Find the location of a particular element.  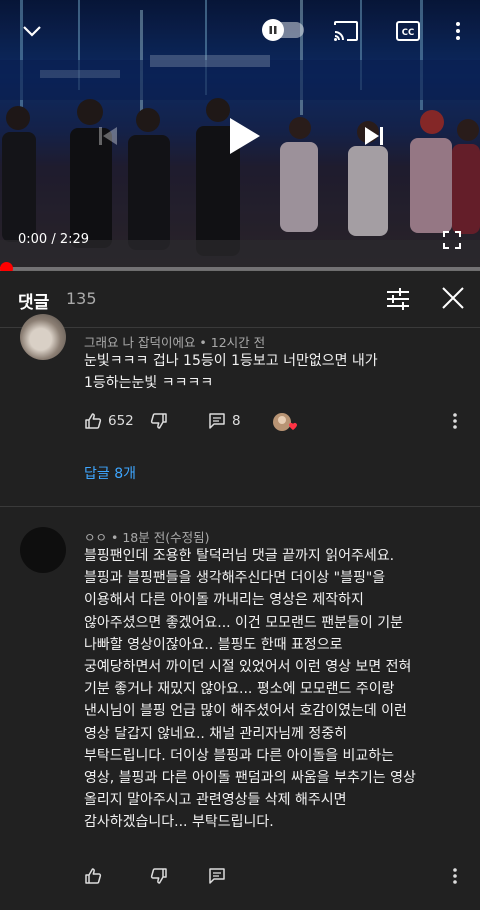

comment-meta: ㅇㅇ • 18분 전(수정됨) is located at coordinates (147, 537).